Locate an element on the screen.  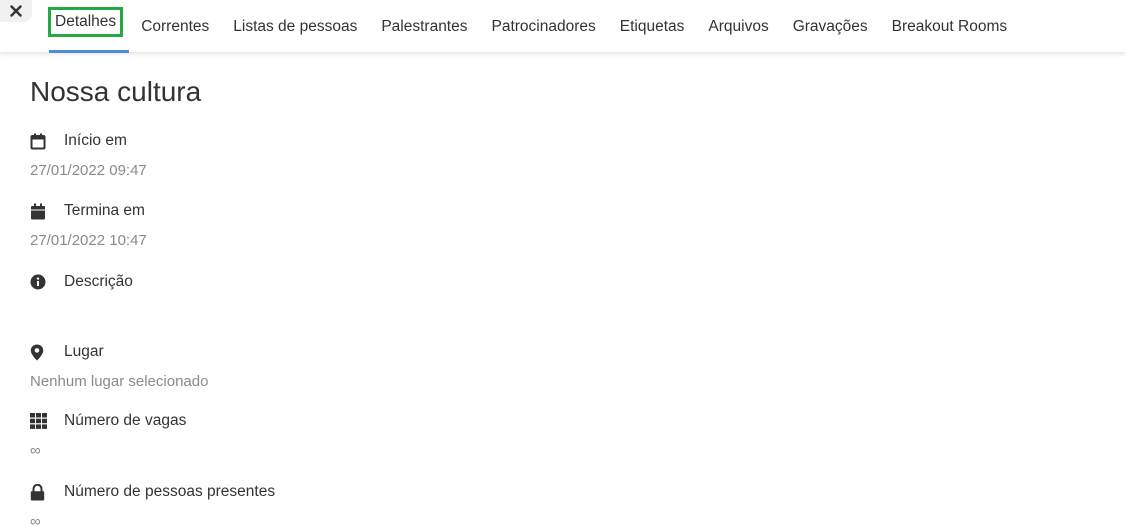
tab-detalhes: Detalhes is located at coordinates (86, 26).